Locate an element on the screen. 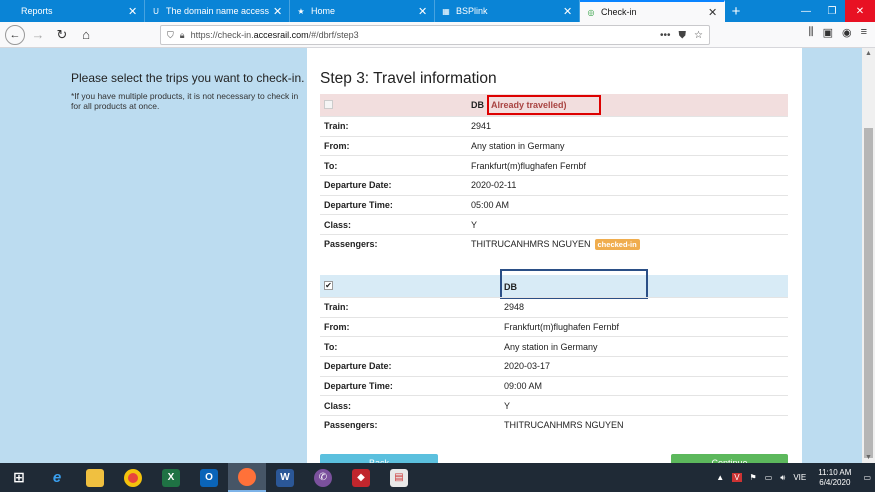  firefox-icon is located at coordinates (247, 477).